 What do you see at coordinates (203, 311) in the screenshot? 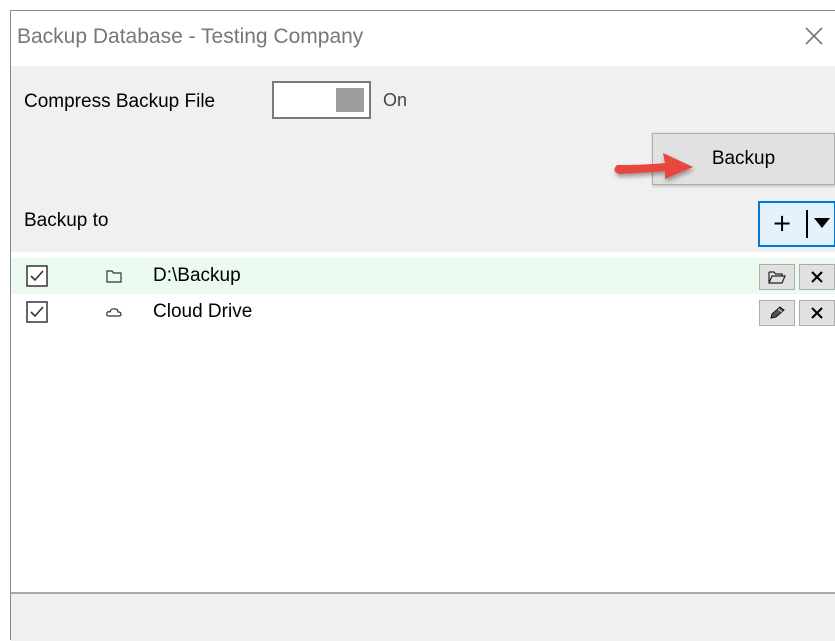
I see `destination-label: Cloud Drive` at bounding box center [203, 311].